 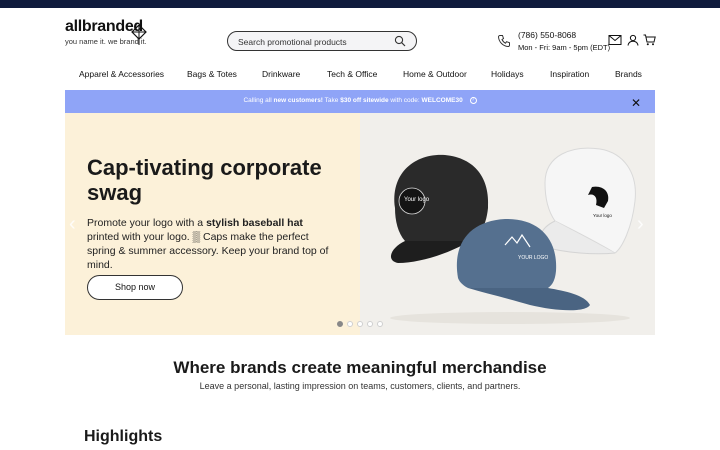 I want to click on promo-code: WELCOME30, so click(x=442, y=101).